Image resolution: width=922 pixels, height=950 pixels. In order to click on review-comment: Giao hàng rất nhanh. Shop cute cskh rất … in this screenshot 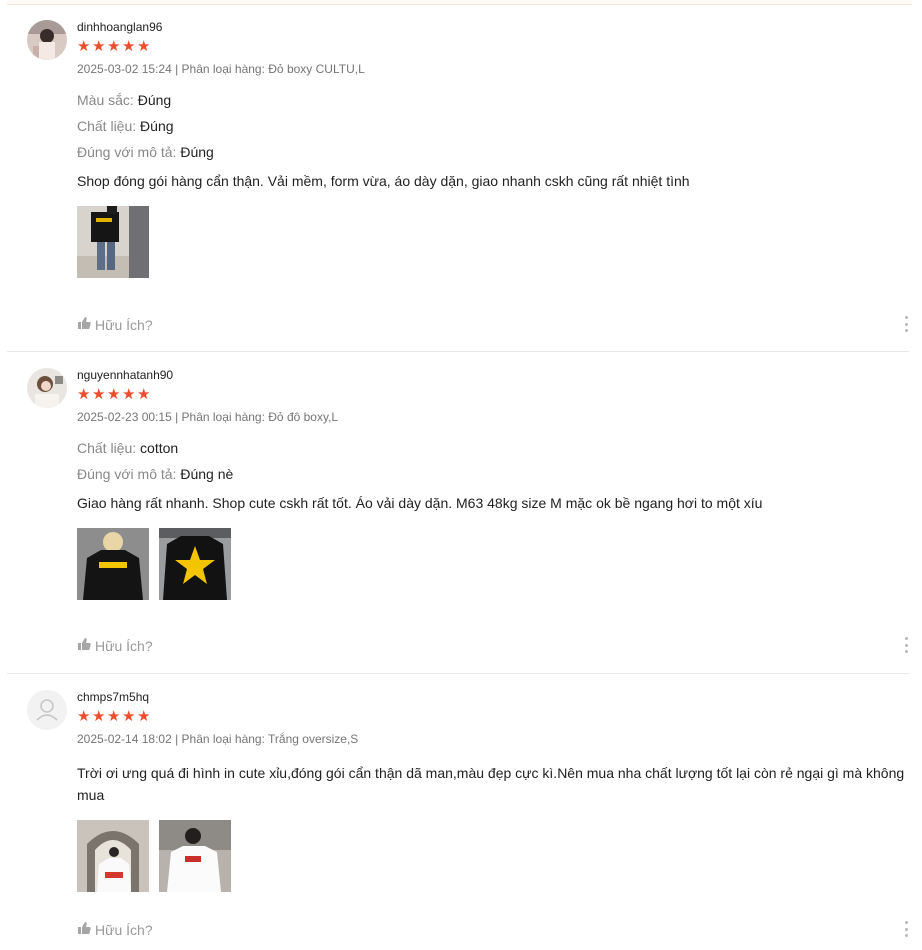, I will do `click(420, 503)`.